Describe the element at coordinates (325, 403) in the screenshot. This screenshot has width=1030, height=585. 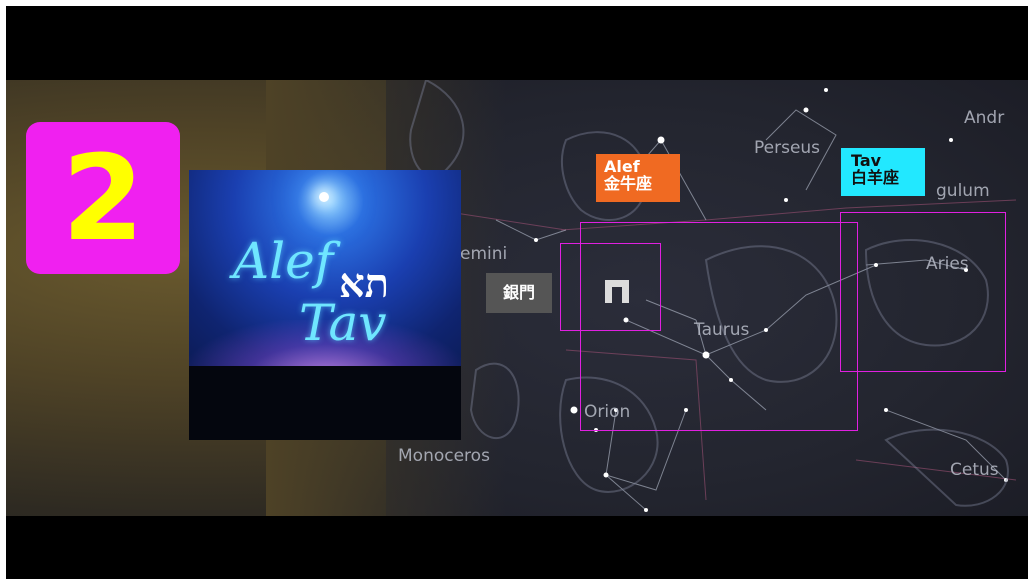
I see `horizon-ground` at that location.